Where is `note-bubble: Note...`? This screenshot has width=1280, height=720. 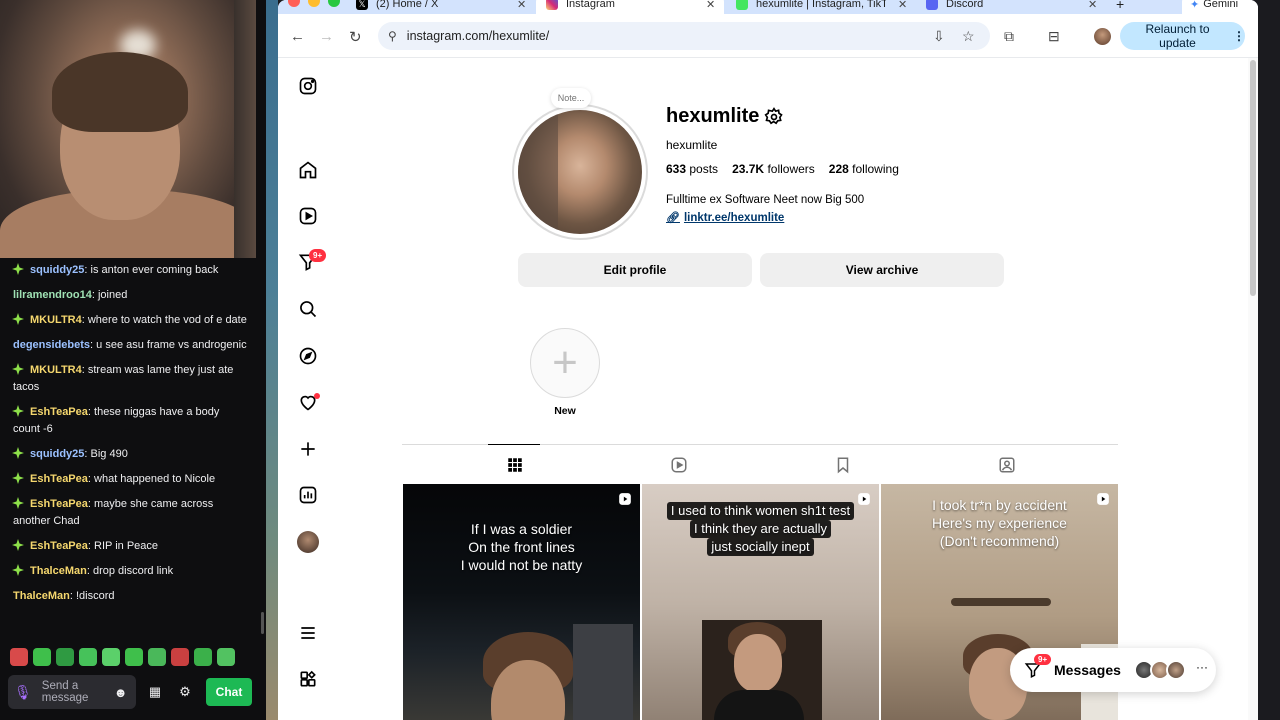
note-bubble: Note... is located at coordinates (571, 98).